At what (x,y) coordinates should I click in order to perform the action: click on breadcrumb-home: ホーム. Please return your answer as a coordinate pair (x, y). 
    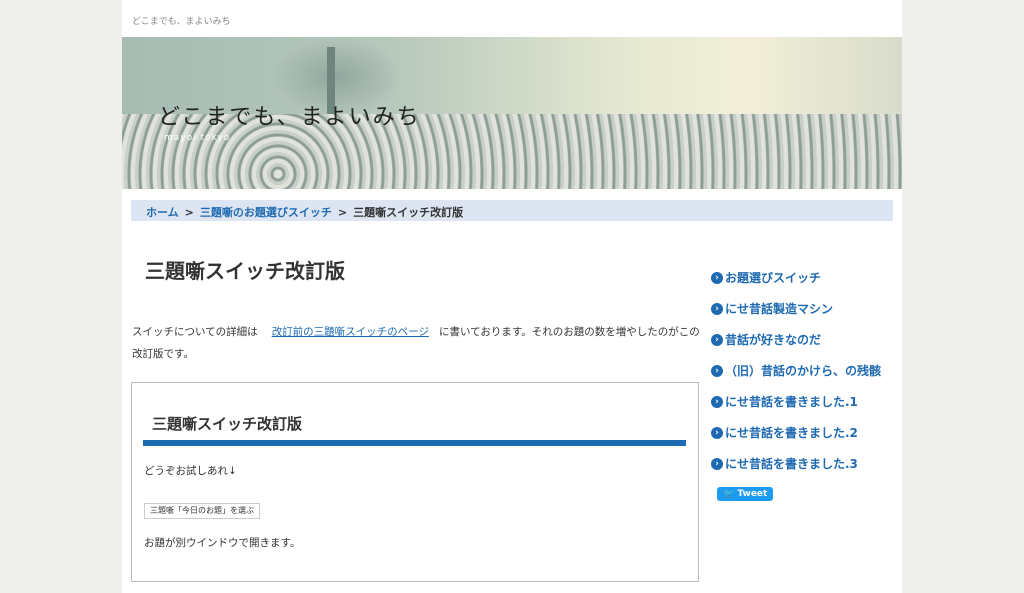
    Looking at the image, I should click on (162, 212).